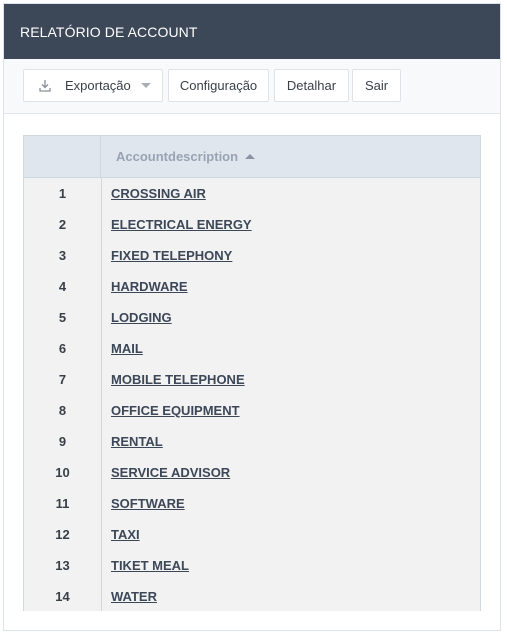 This screenshot has height=644, width=507. What do you see at coordinates (252, 193) in the screenshot?
I see `table-row: 1 CROSSING AIR` at bounding box center [252, 193].